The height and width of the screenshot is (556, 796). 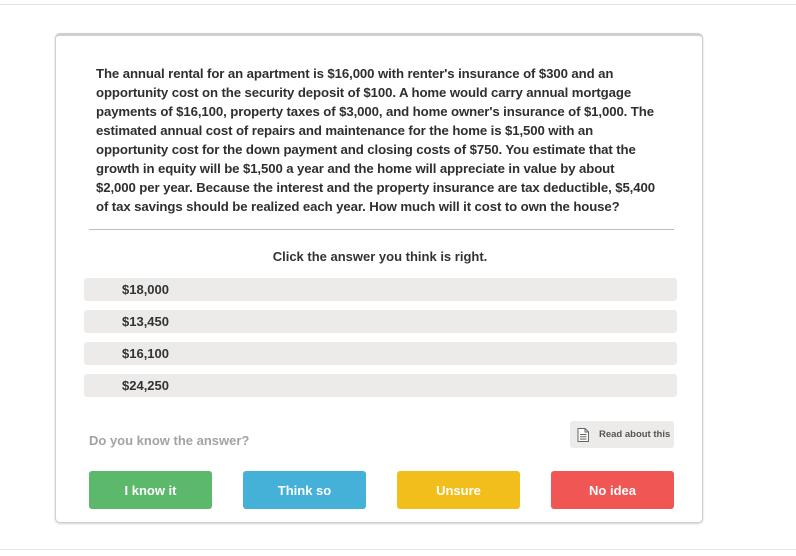 I want to click on top-divider, so click(x=398, y=4).